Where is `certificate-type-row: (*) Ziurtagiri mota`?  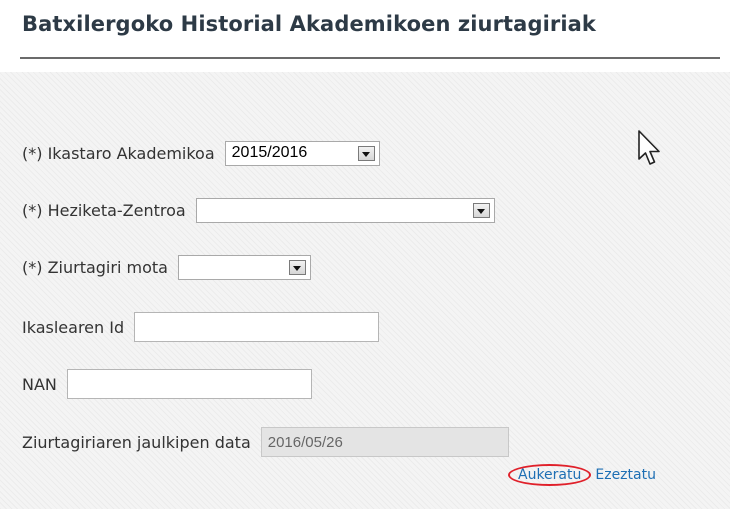 certificate-type-row: (*) Ziurtagiri mota is located at coordinates (166, 267).